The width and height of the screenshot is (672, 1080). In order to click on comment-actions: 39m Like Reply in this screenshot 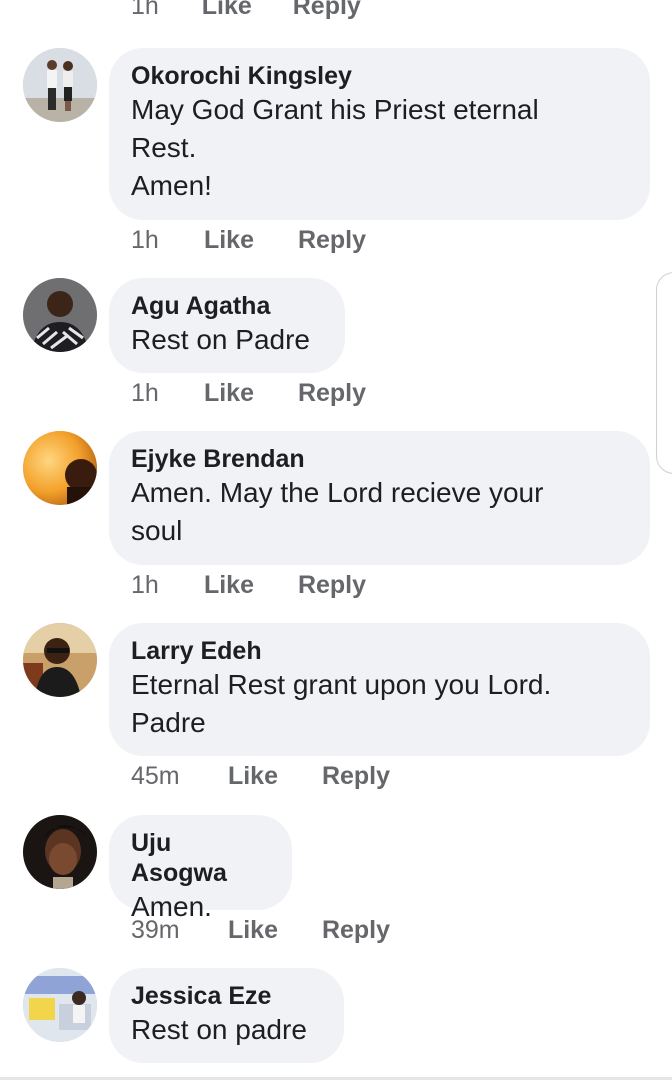, I will do `click(260, 930)`.